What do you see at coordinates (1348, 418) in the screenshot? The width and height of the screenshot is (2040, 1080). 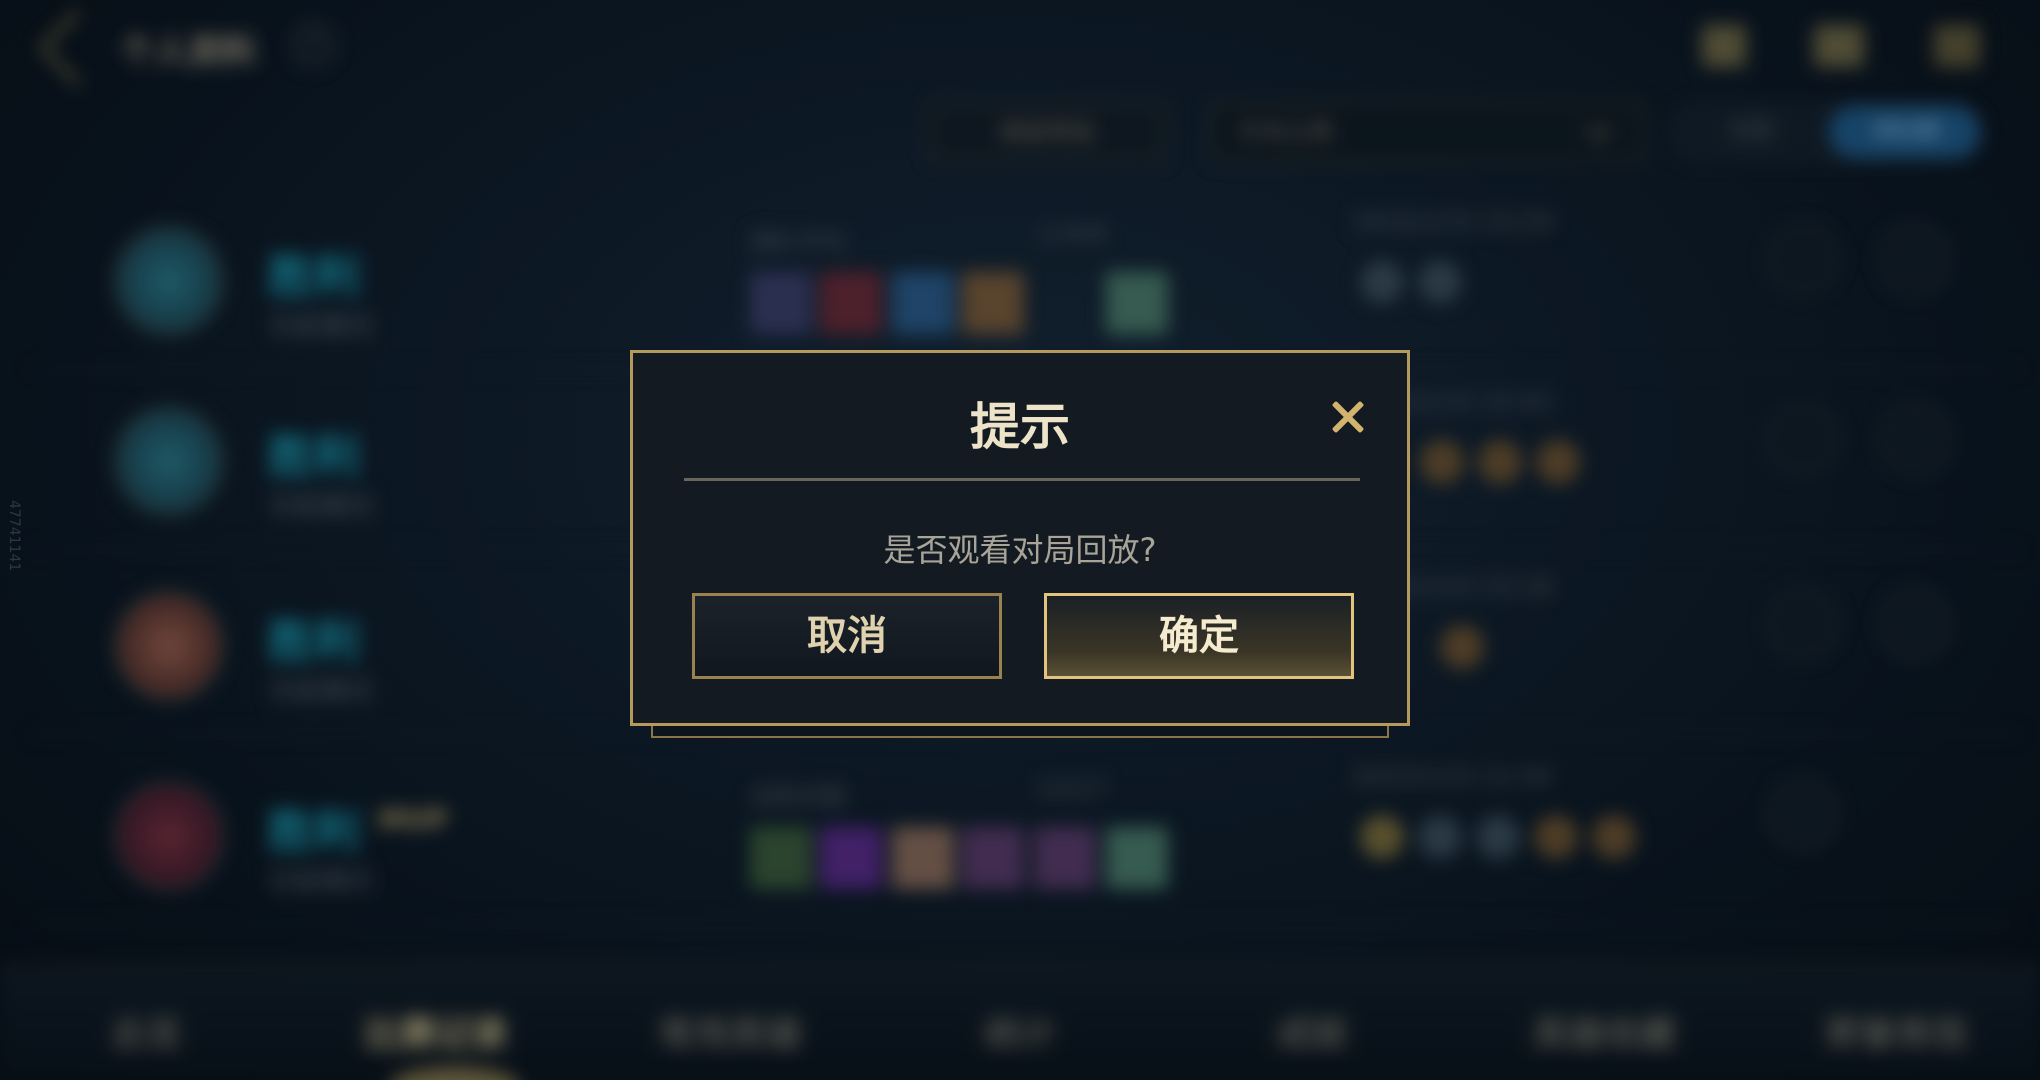 I see `close-icon` at bounding box center [1348, 418].